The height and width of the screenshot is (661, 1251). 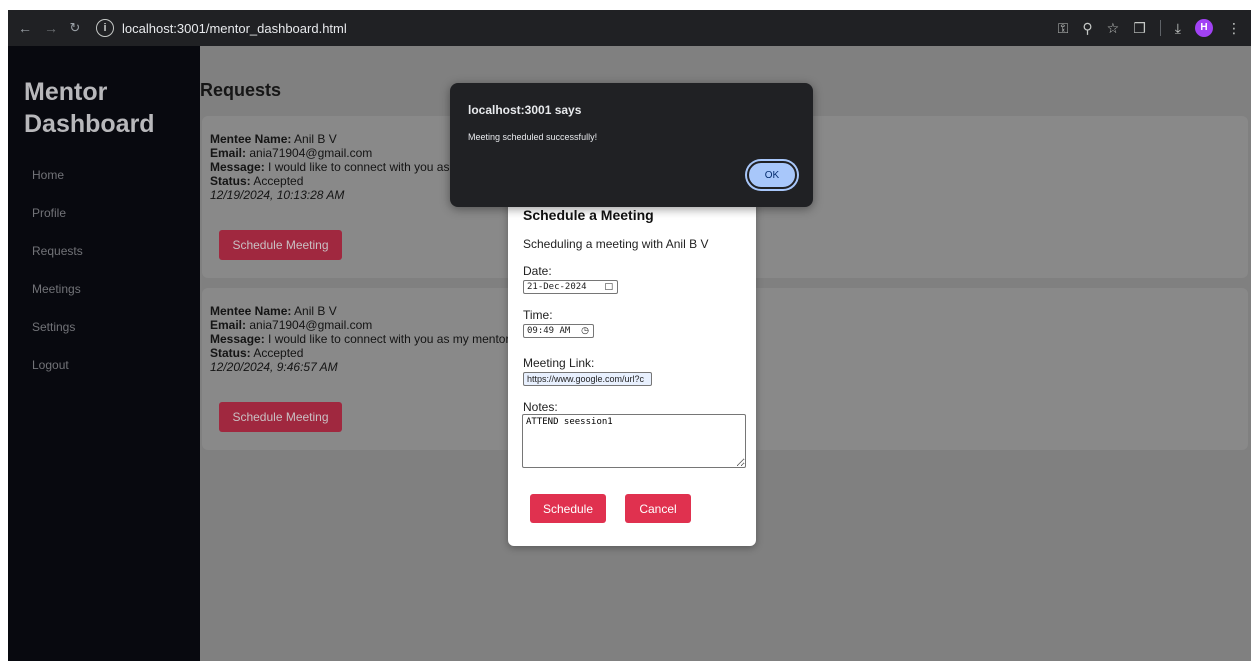 I want to click on sidebar-item-settings: Settings, so click(x=57, y=337).